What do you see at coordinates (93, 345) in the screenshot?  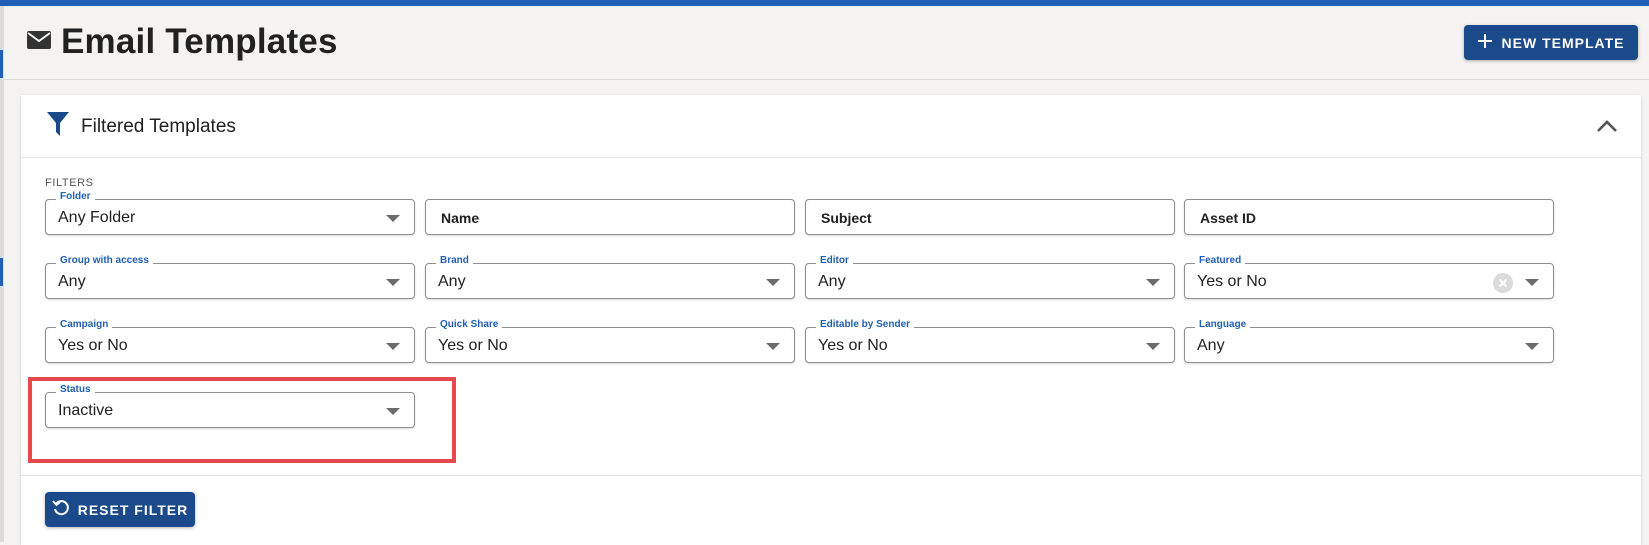 I see `campaign-value: Yes or No` at bounding box center [93, 345].